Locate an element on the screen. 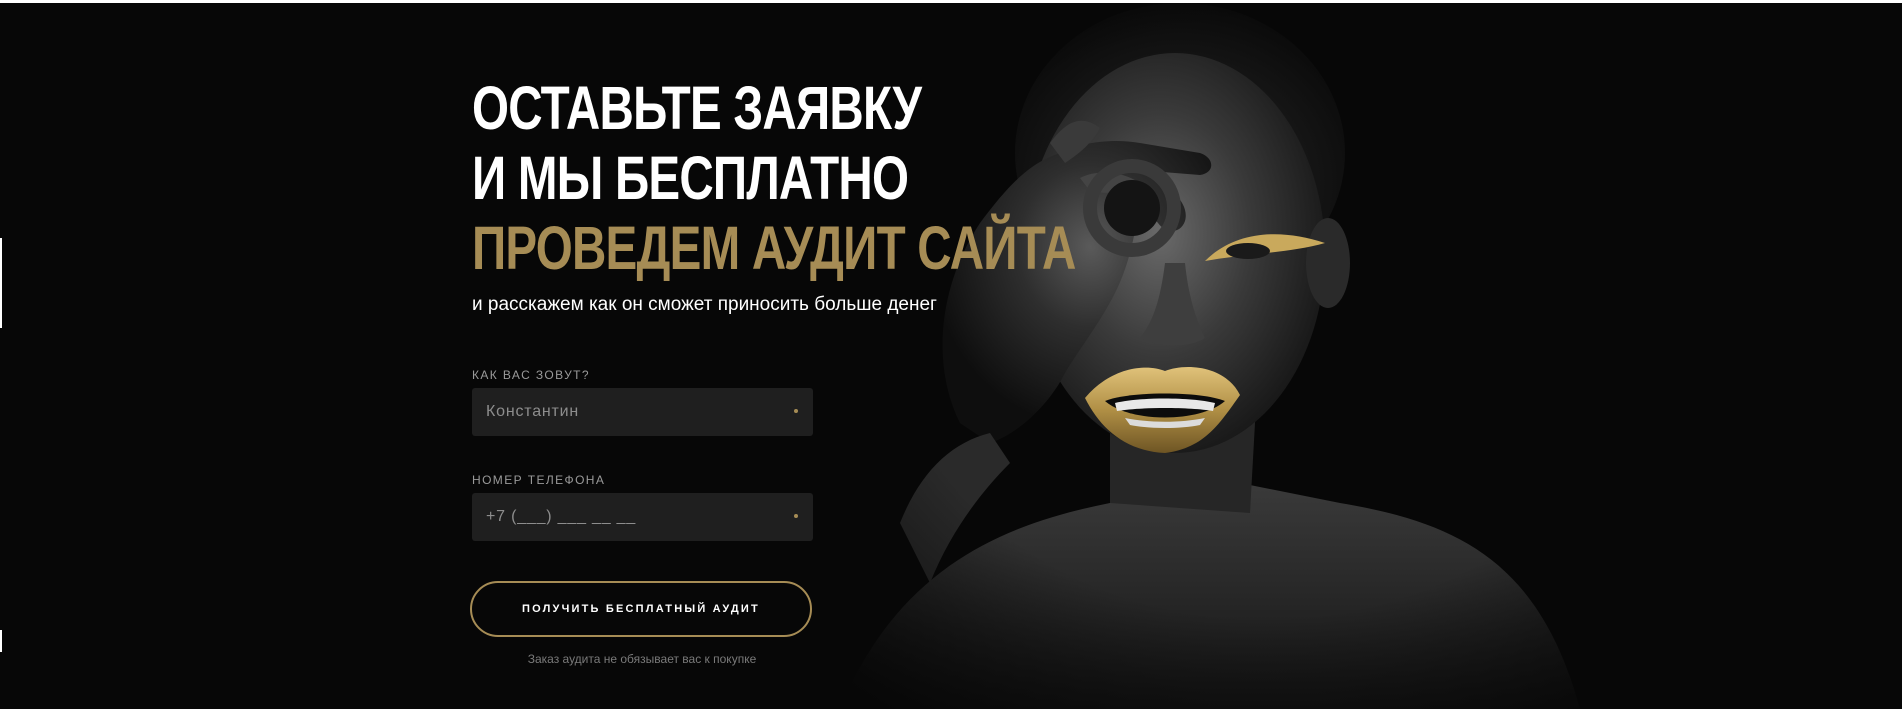  name-field-wrapper is located at coordinates (642, 412).